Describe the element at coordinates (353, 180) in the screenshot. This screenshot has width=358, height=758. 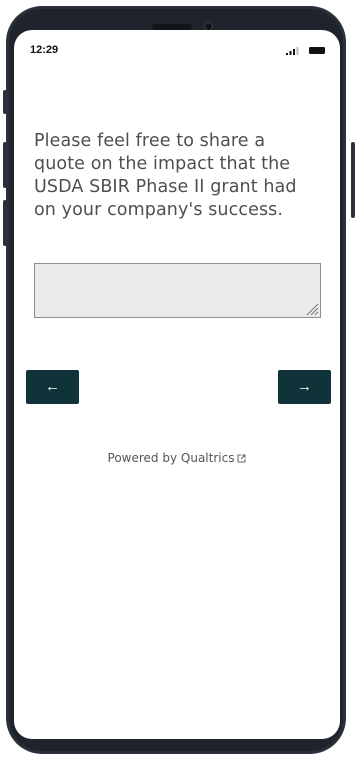
I see `power-button` at that location.